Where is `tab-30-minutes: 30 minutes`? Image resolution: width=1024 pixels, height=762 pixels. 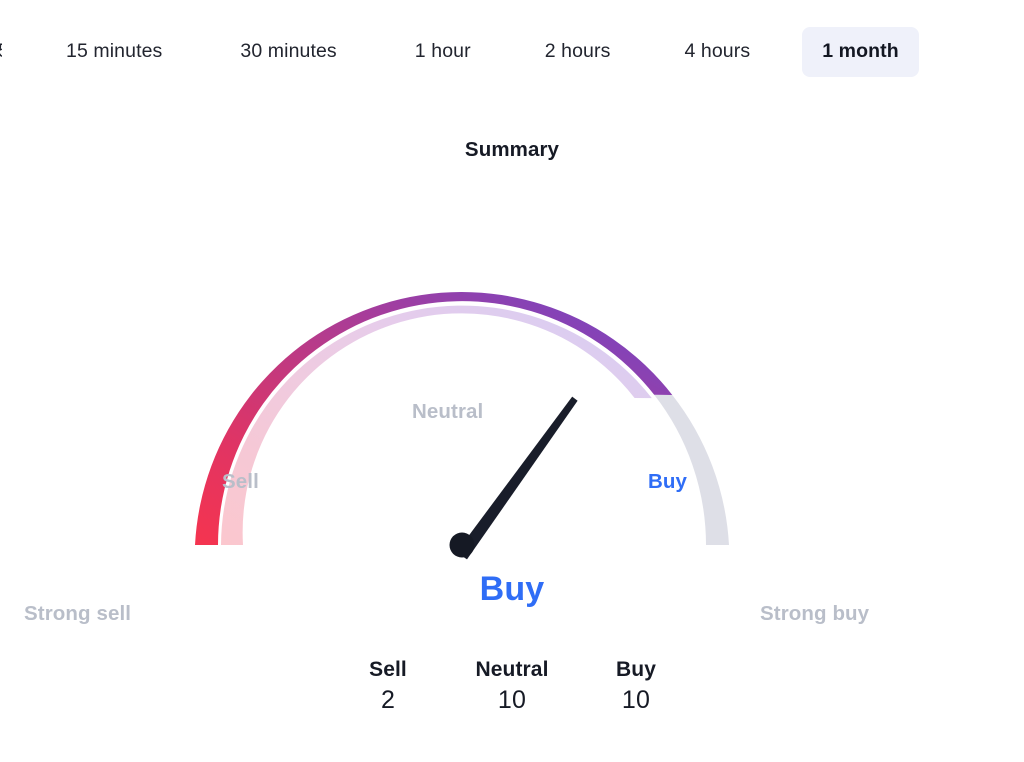
tab-30-minutes: 30 minutes is located at coordinates (288, 52).